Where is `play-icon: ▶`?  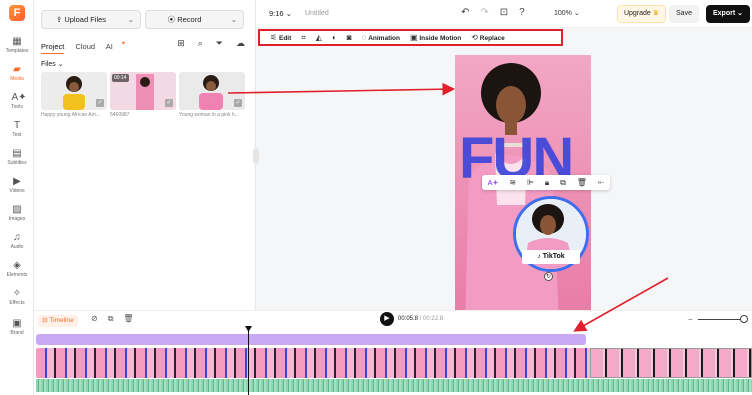 play-icon: ▶ is located at coordinates (387, 318).